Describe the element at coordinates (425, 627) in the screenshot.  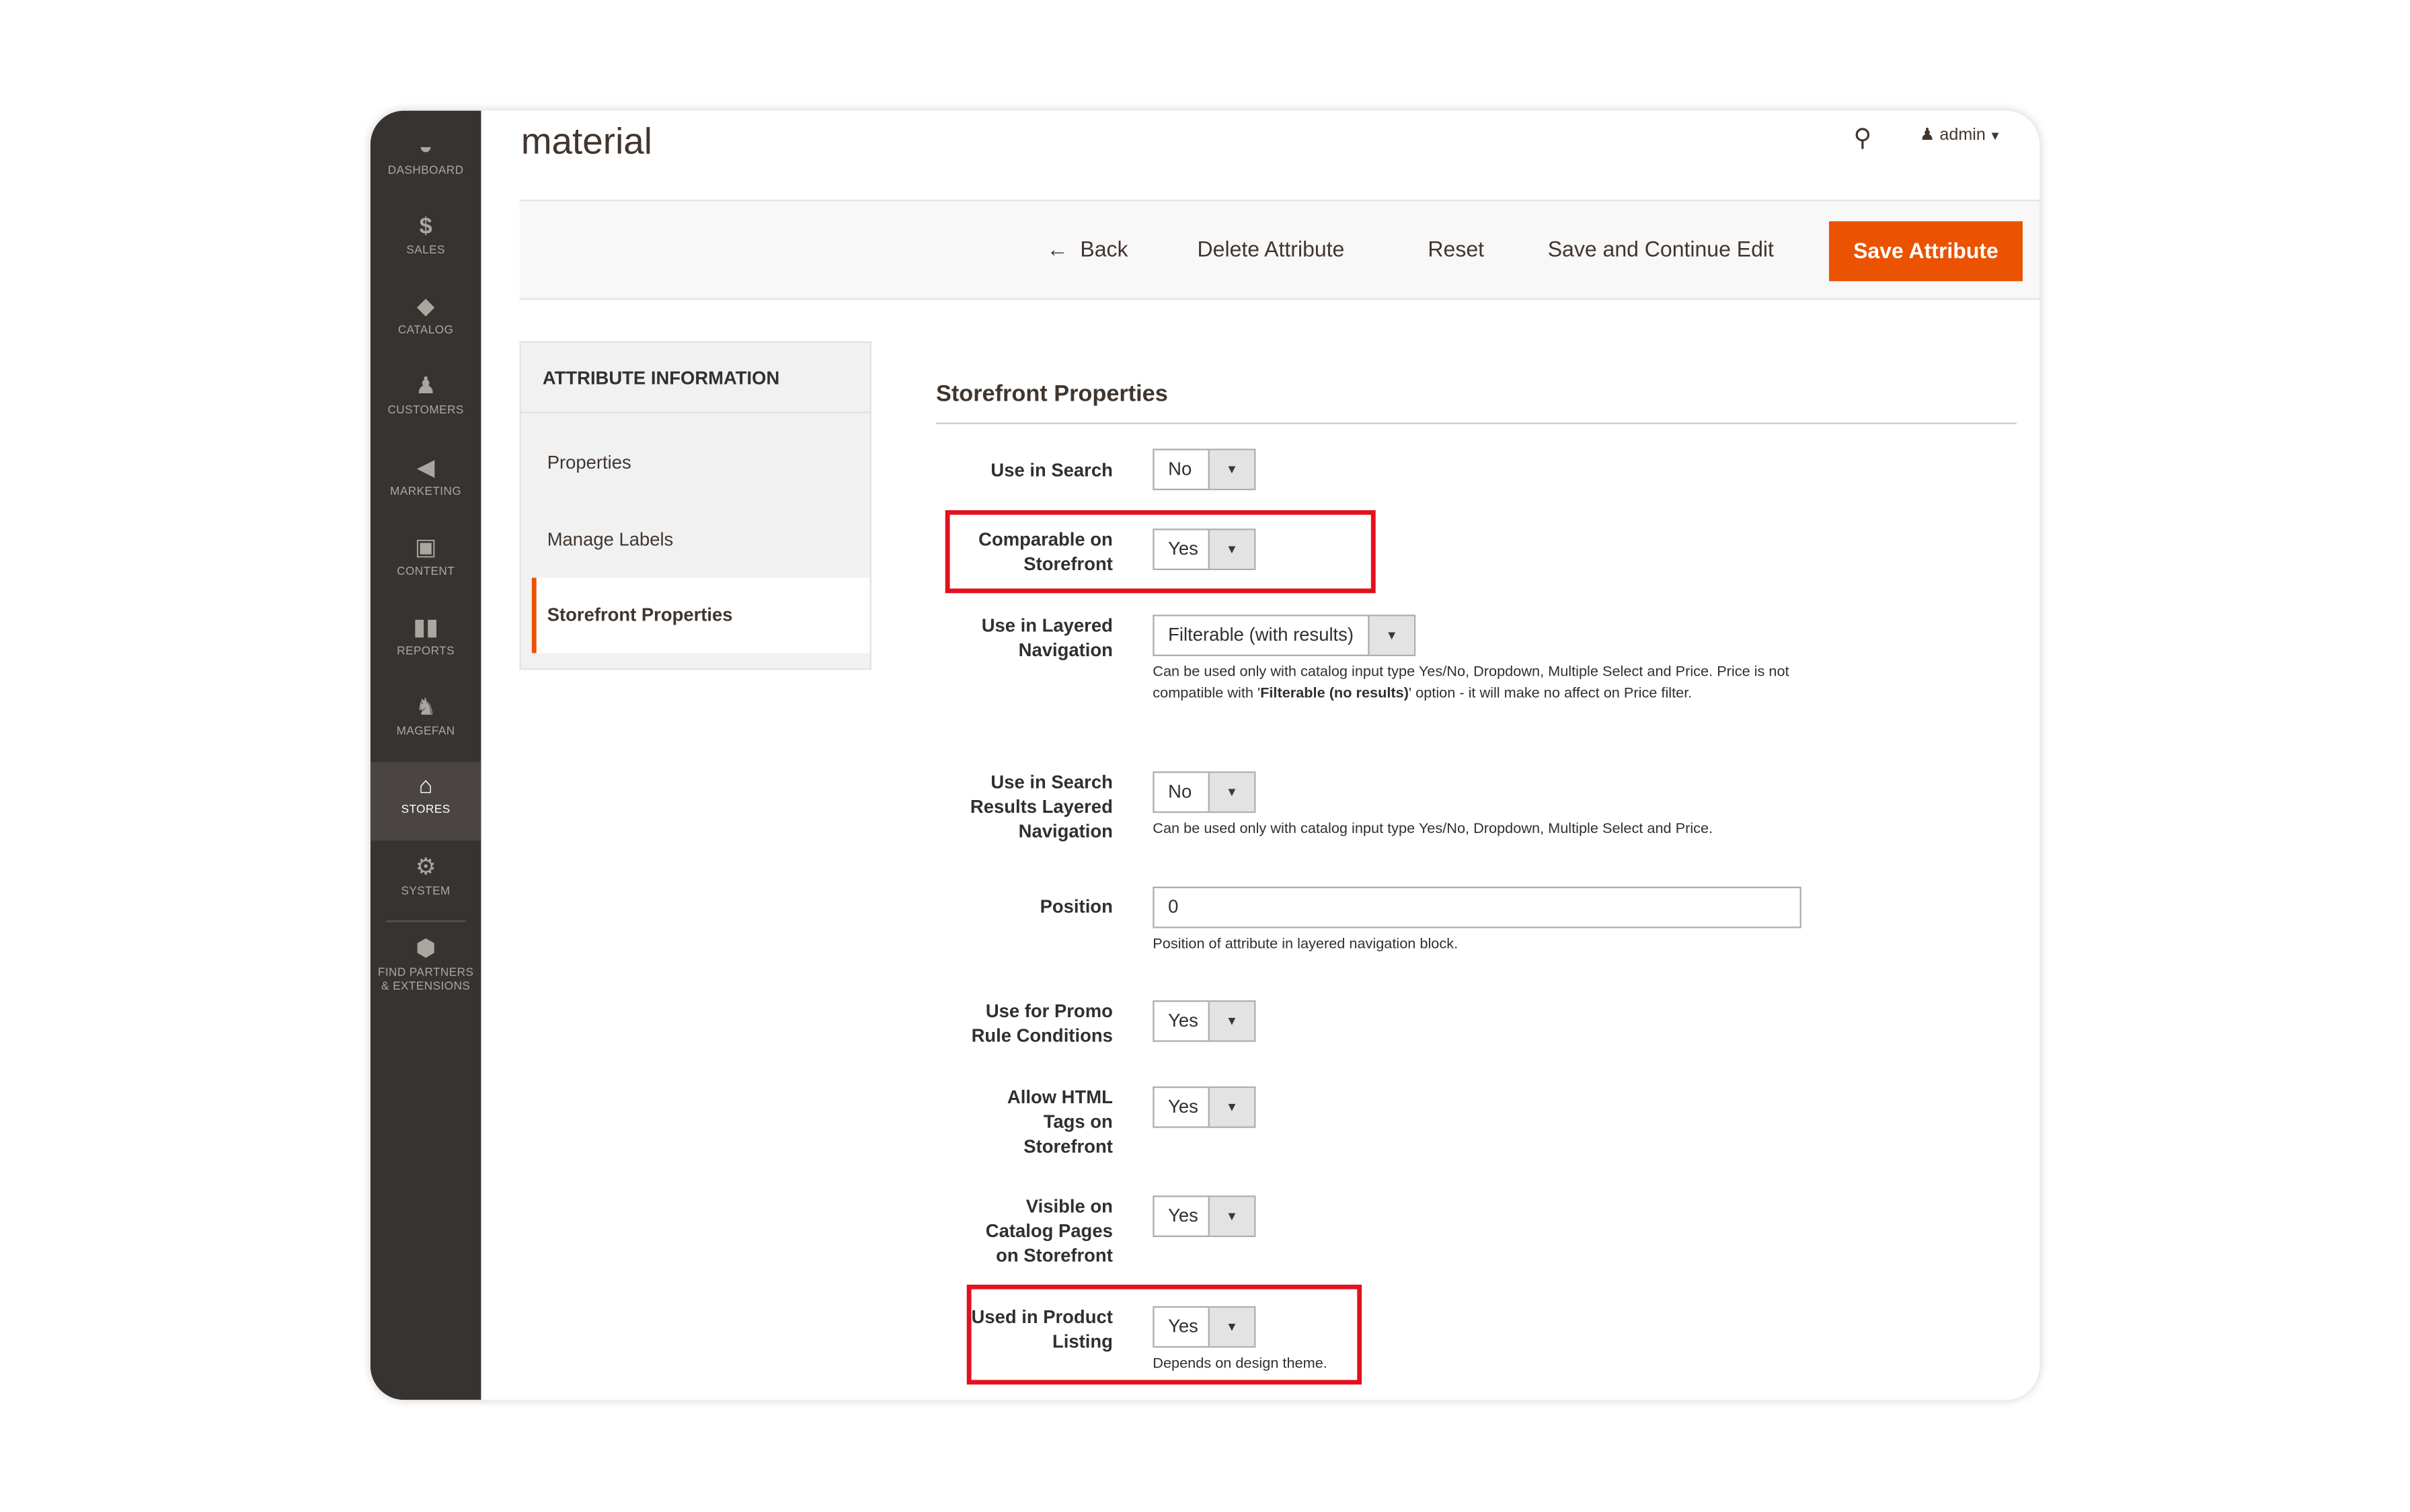
I see `bar-chart-icon: ▮▮` at that location.